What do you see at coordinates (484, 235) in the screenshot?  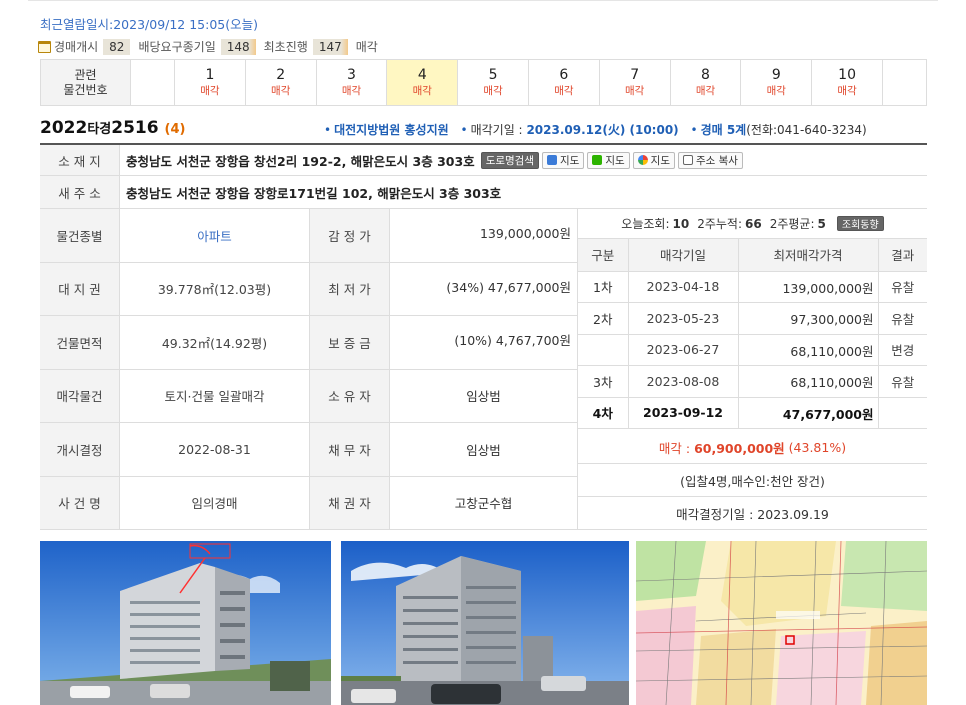 I see `appraisal-value: 139,000,000원` at bounding box center [484, 235].